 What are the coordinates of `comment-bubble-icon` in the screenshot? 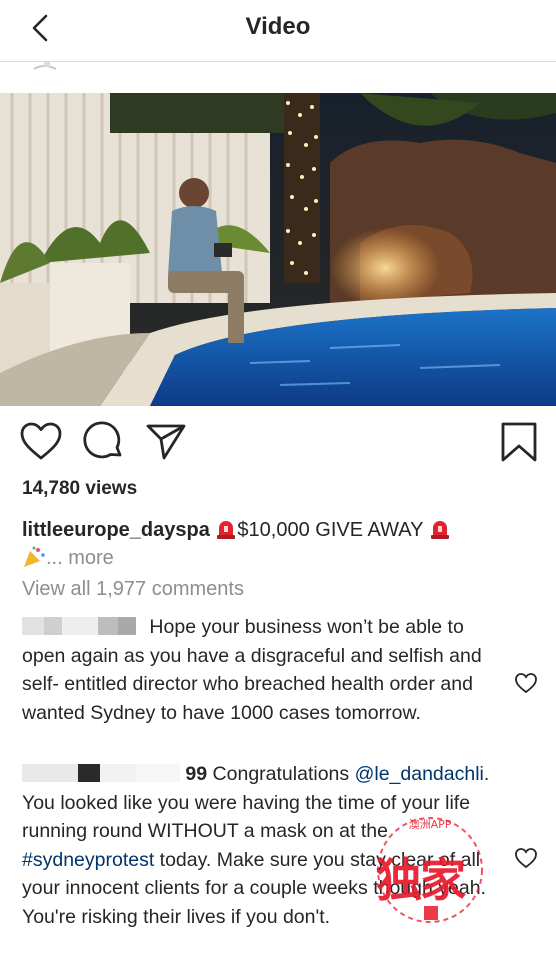 It's located at (102, 440).